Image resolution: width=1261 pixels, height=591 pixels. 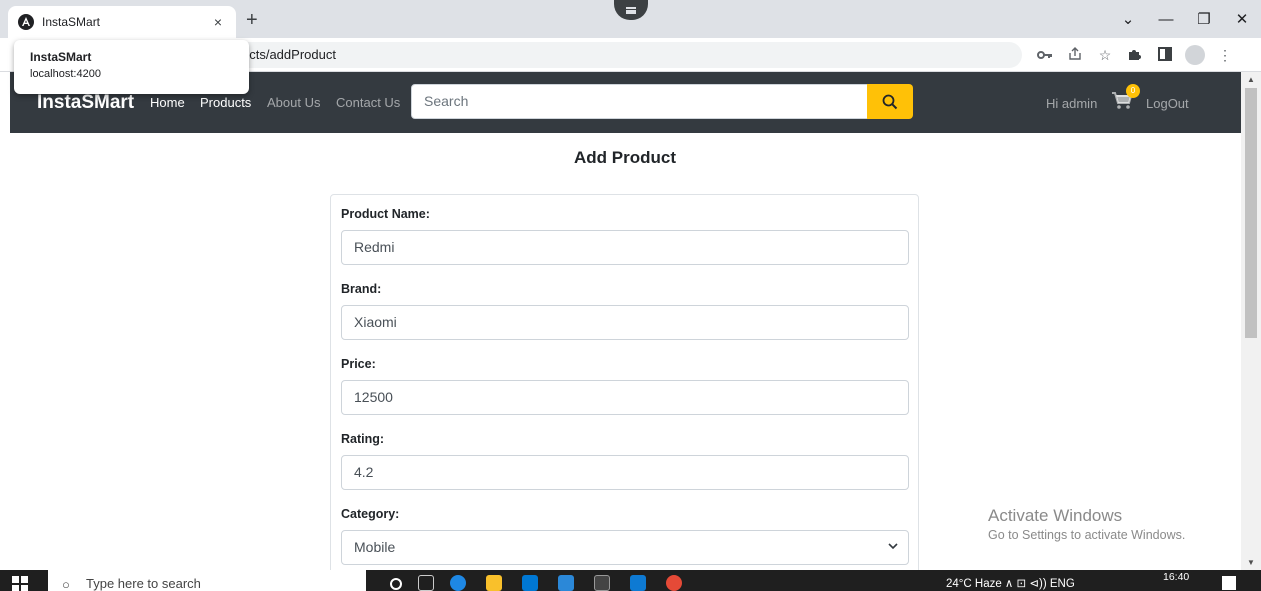 I want to click on task-view-icon, so click(x=426, y=583).